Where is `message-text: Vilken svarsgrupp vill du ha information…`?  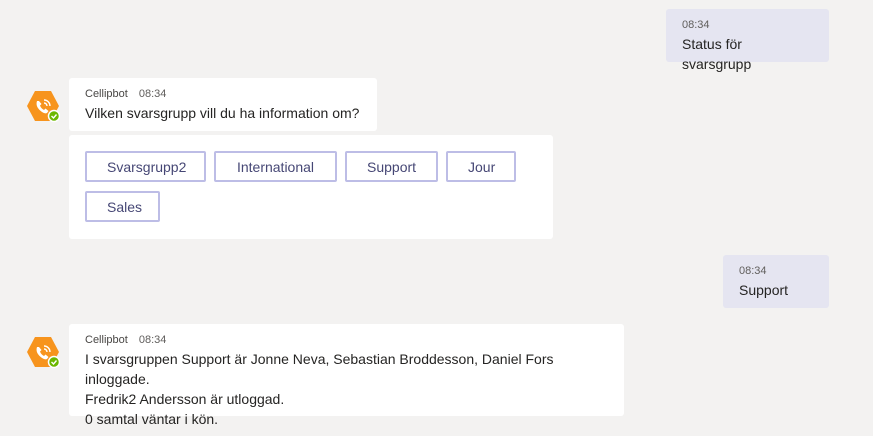
message-text: Vilken svarsgrupp vill du ha information… is located at coordinates (222, 113).